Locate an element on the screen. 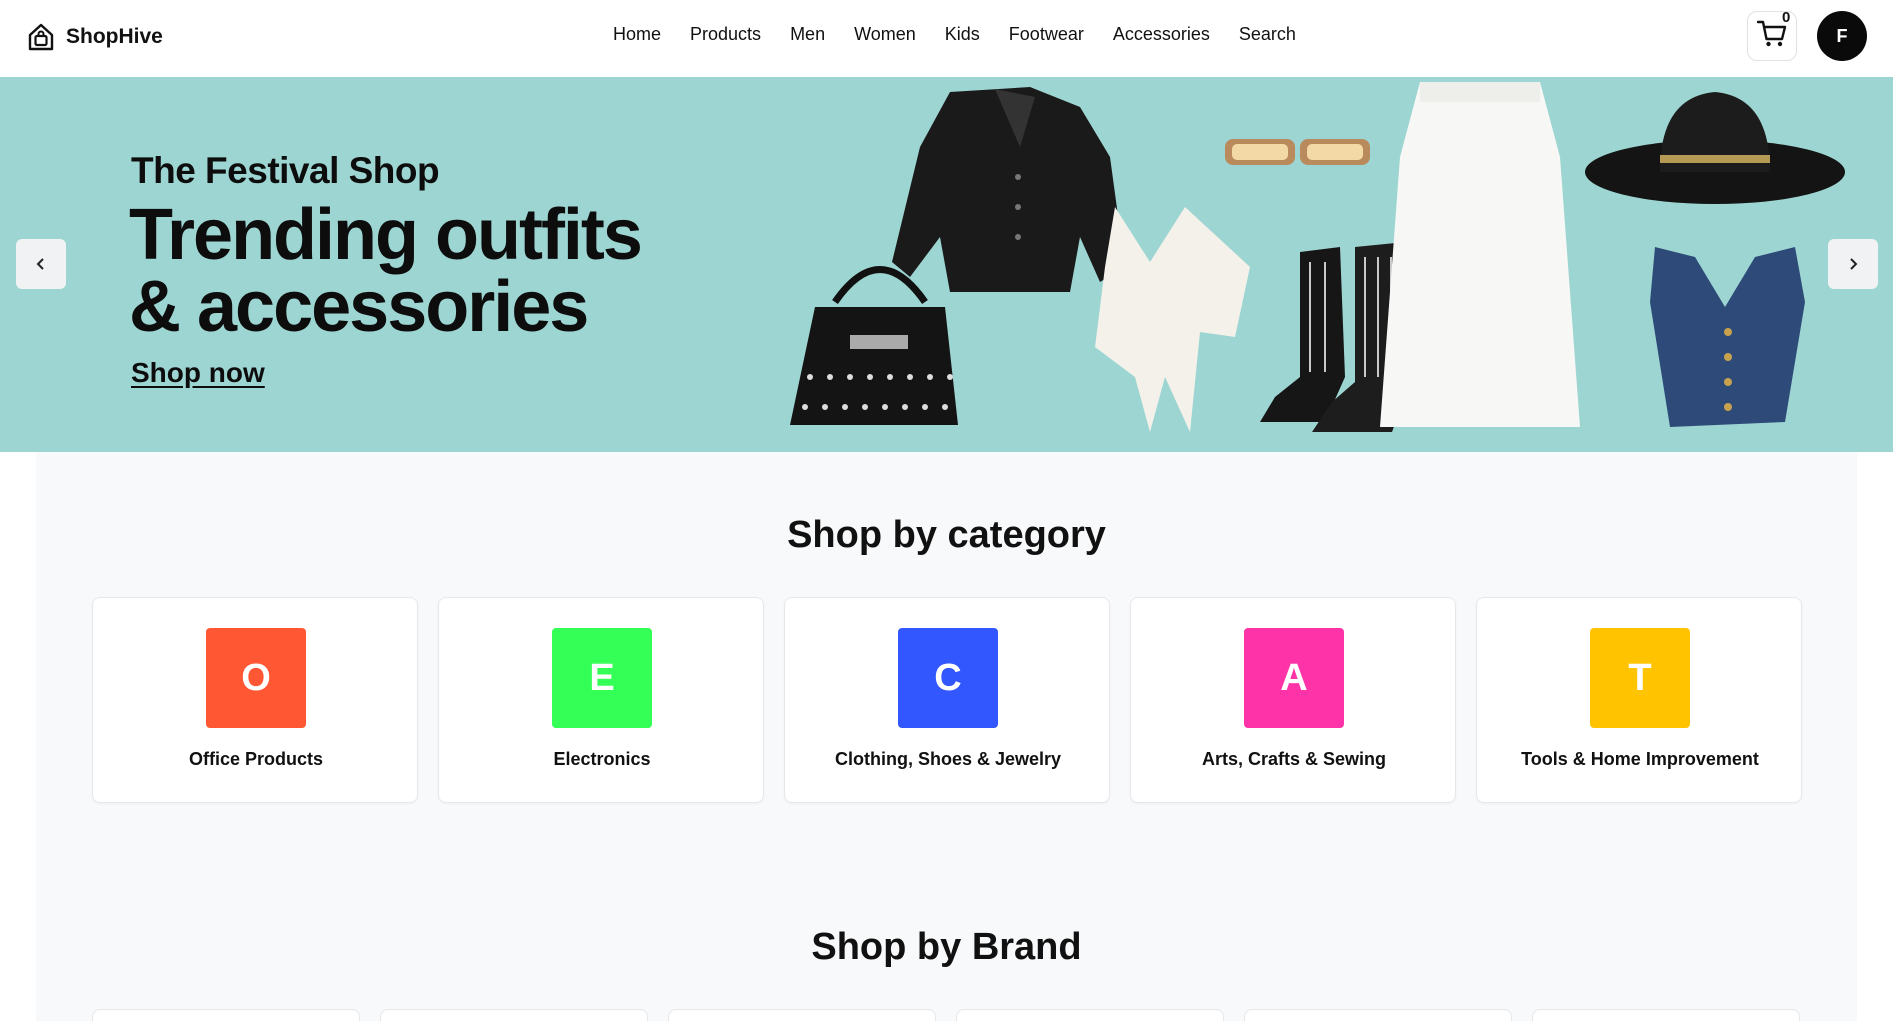 Image resolution: width=1893 pixels, height=1021 pixels. category-label: Office Products is located at coordinates (256, 759).